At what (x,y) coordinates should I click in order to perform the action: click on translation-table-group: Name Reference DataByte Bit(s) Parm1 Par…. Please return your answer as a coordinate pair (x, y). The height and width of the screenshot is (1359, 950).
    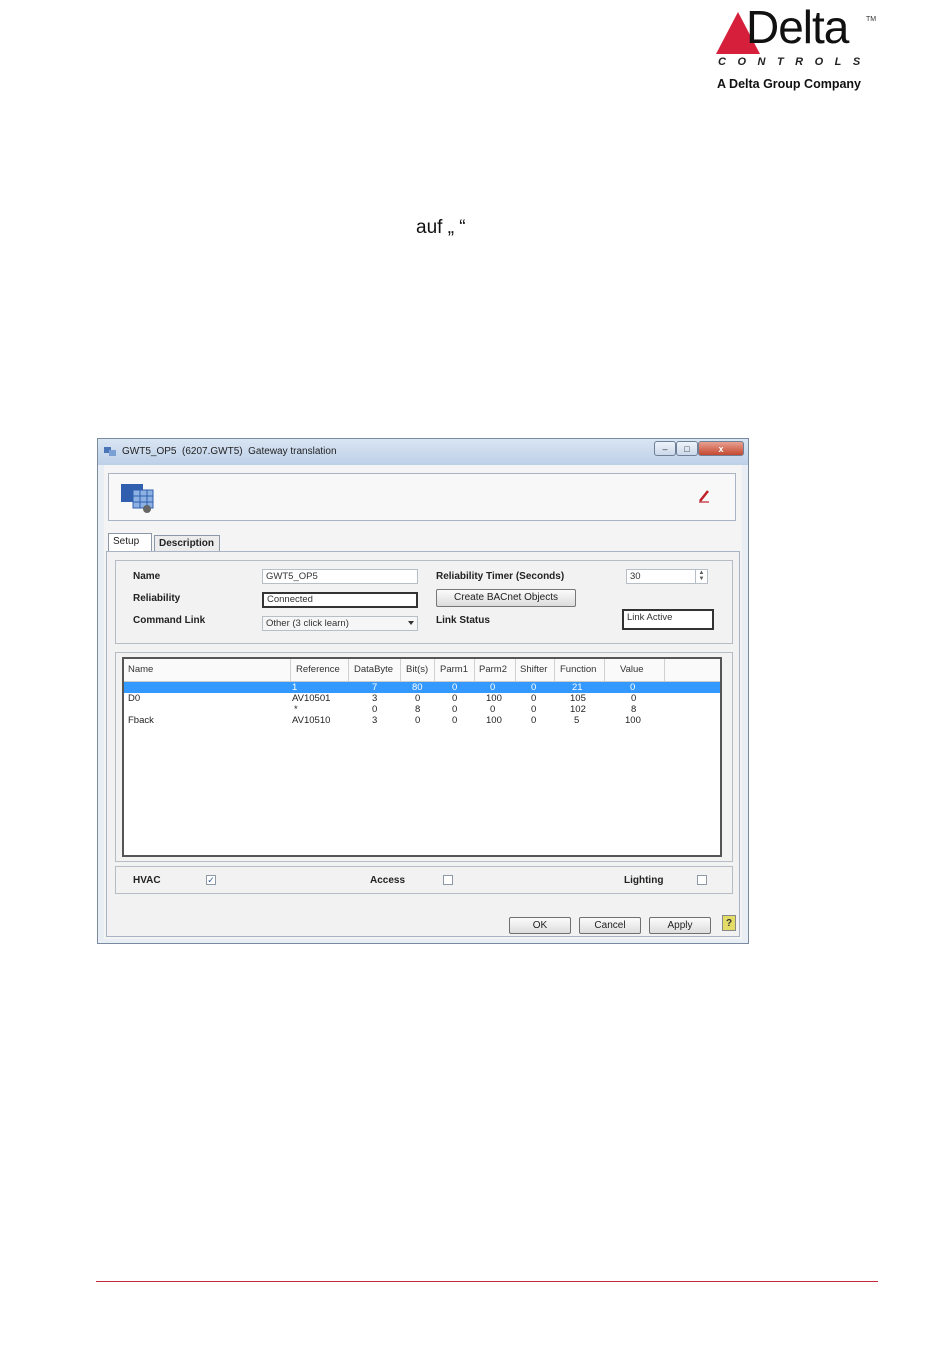
    Looking at the image, I should click on (424, 757).